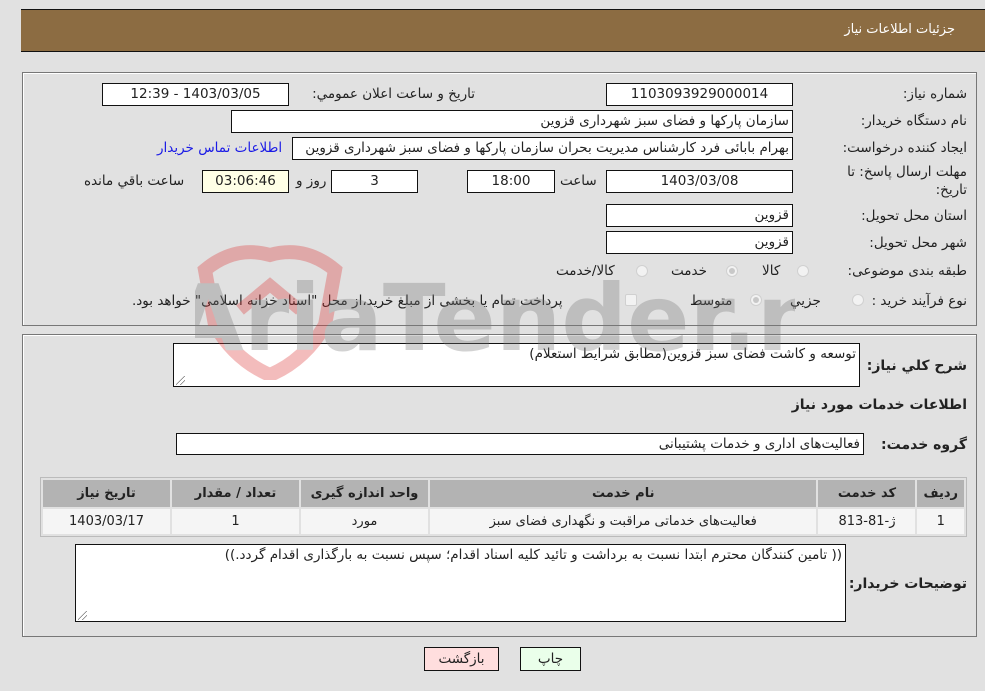 The image size is (985, 691). Describe the element at coordinates (940, 493) in the screenshot. I see `col-row-number: رديف` at that location.